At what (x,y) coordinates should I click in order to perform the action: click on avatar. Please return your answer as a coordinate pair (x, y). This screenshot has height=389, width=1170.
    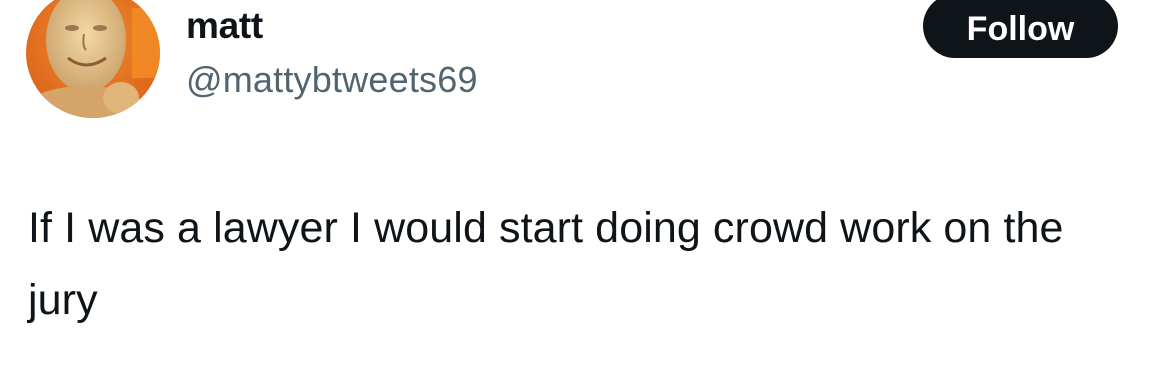
    Looking at the image, I should click on (93, 59).